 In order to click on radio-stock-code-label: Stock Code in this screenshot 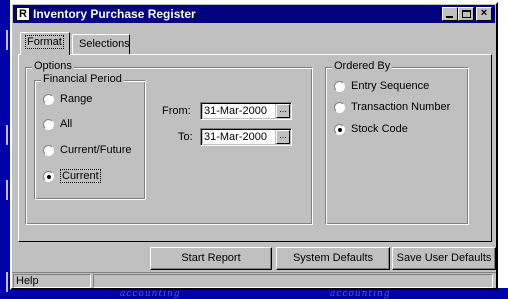, I will do `click(379, 129)`.